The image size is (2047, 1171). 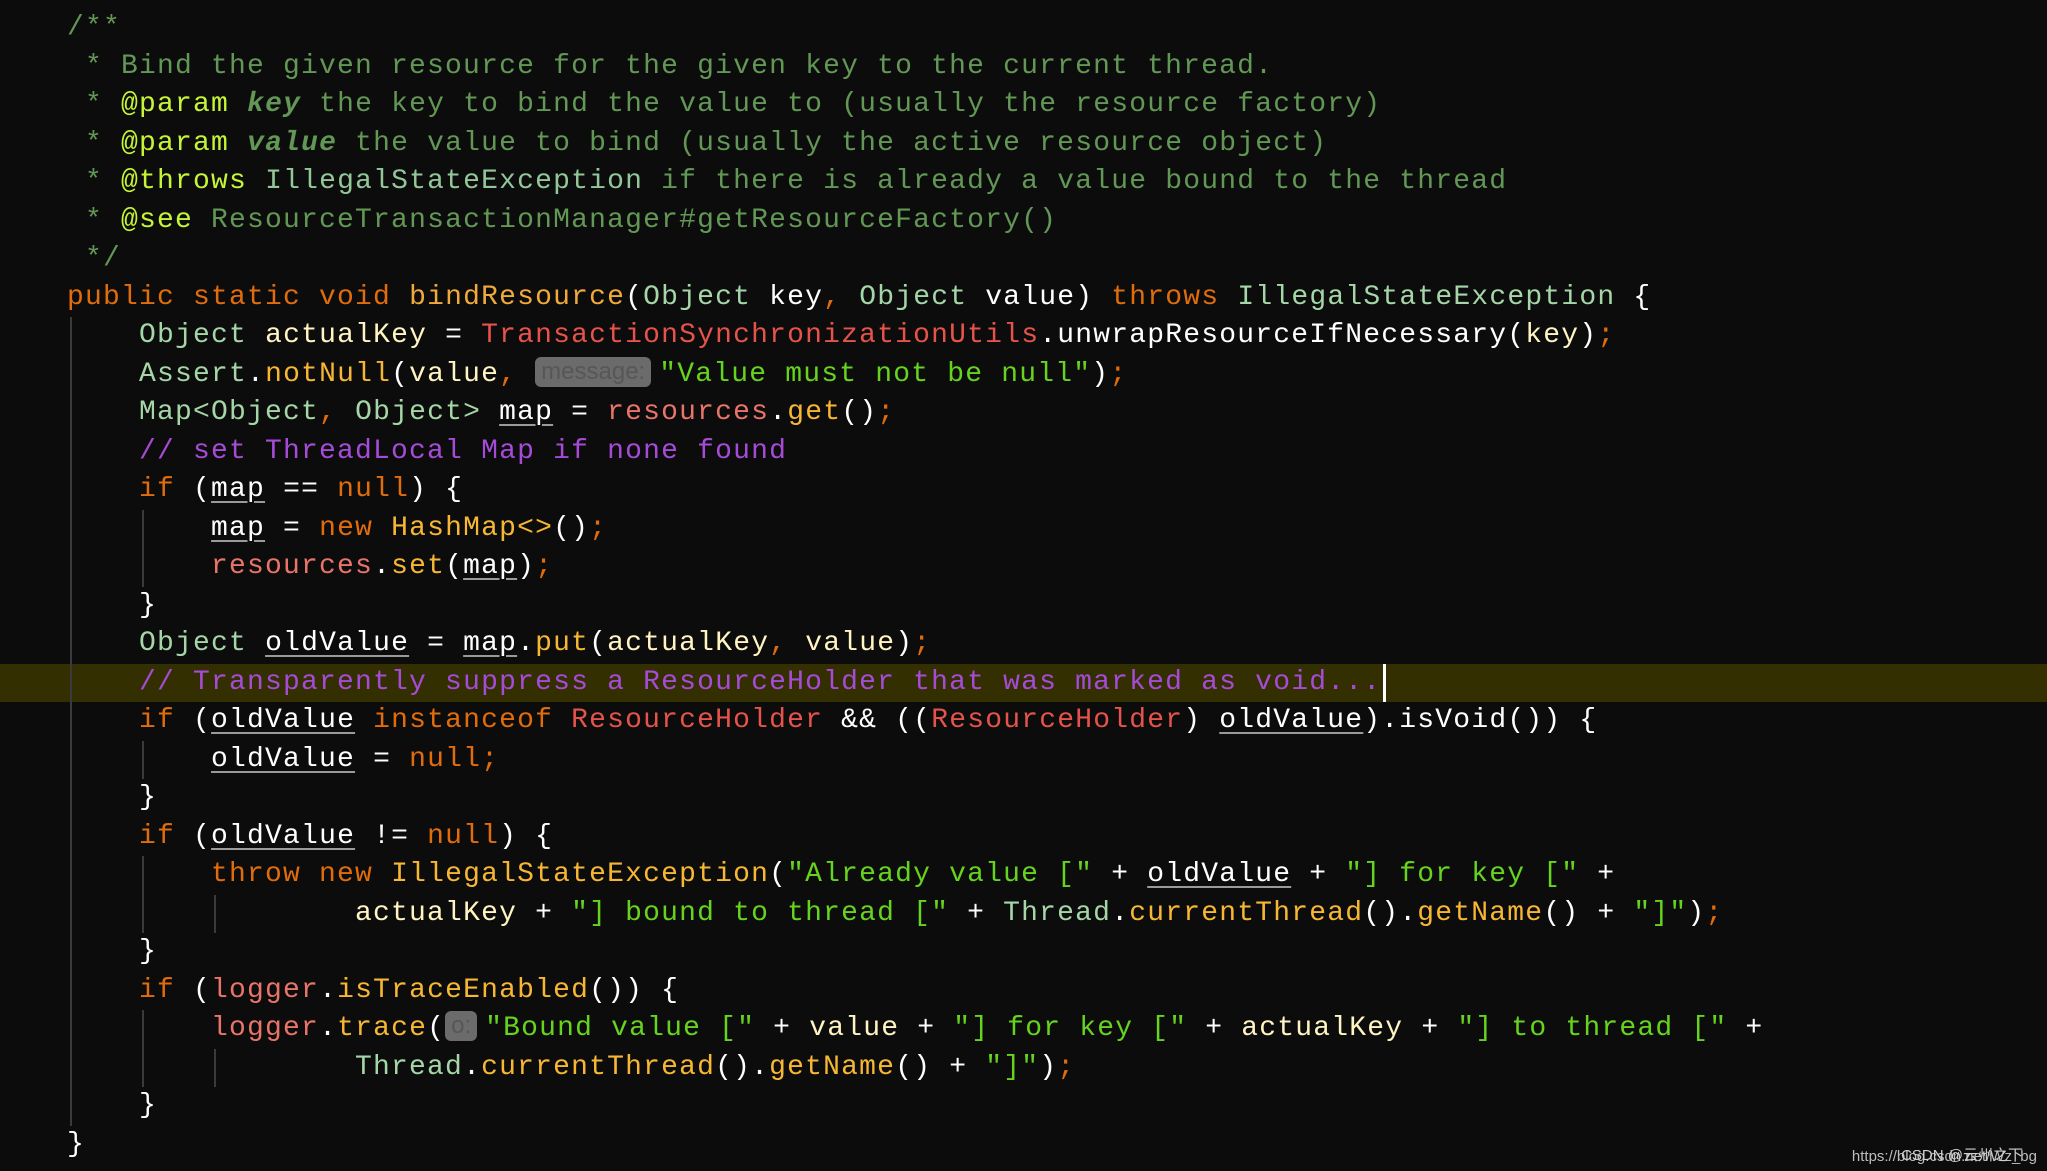 What do you see at coordinates (292, 143) in the screenshot?
I see `code-token-docparam: value` at bounding box center [292, 143].